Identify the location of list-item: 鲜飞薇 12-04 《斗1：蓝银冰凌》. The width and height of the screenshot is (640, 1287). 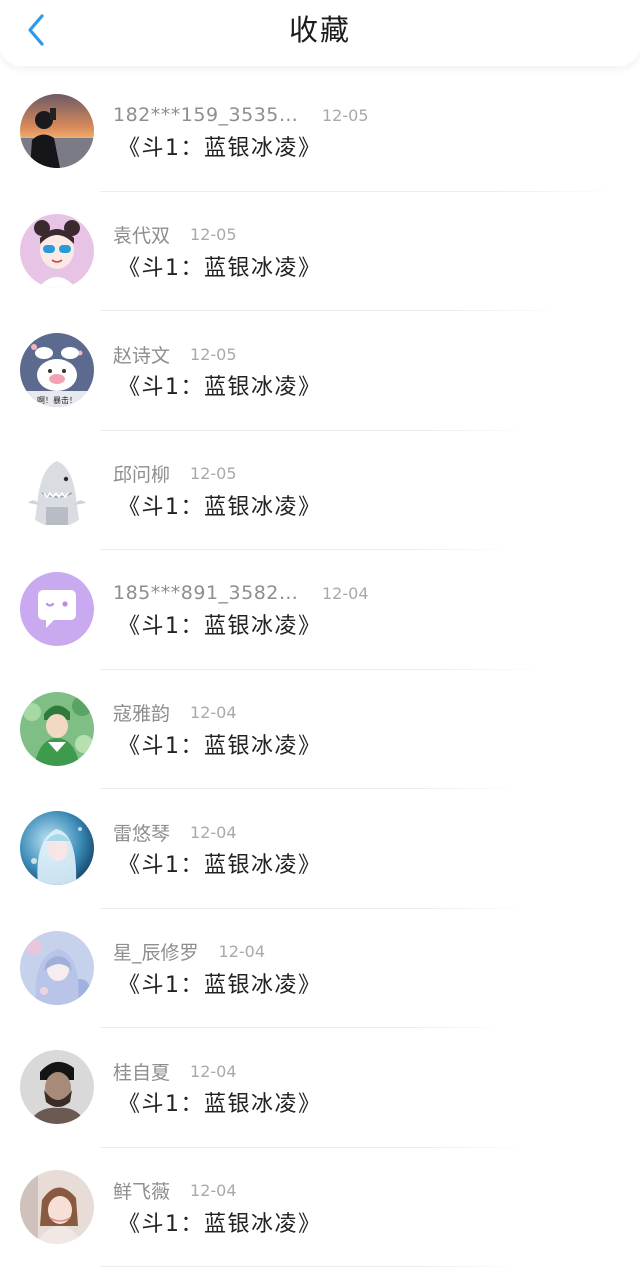
(320, 1207).